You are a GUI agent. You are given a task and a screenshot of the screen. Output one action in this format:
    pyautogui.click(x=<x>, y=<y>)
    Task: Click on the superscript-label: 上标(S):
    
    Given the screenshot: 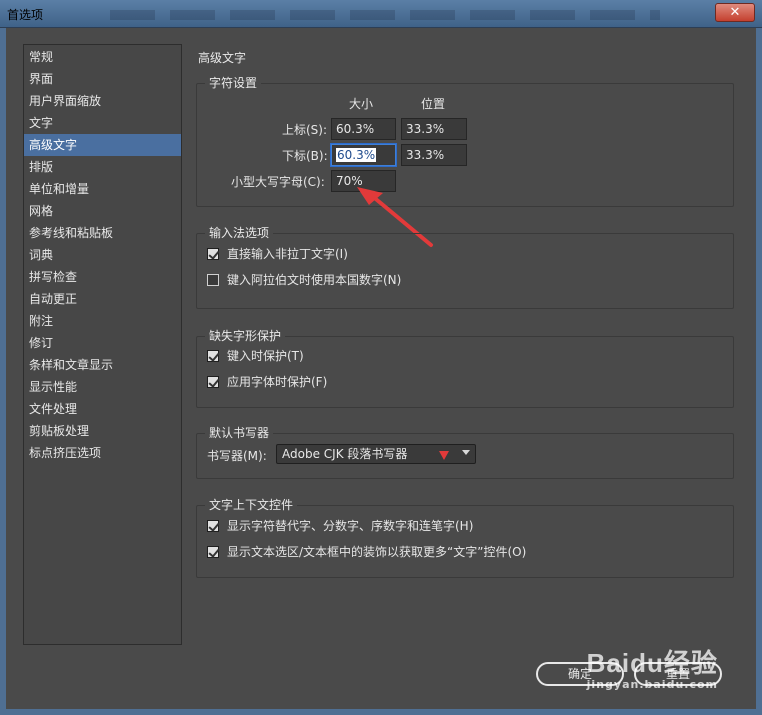 What is the action you would take?
    pyautogui.click(x=305, y=130)
    